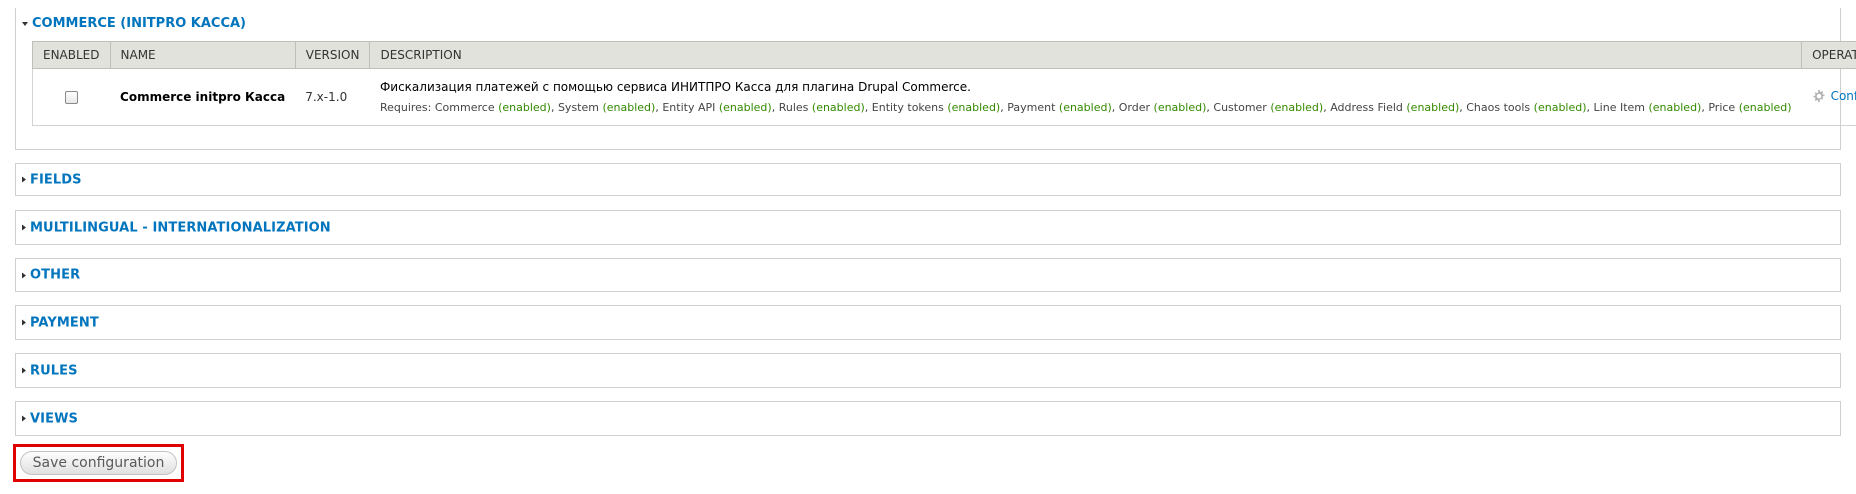 The width and height of the screenshot is (1856, 494). I want to click on requirement-name: System, so click(578, 107).